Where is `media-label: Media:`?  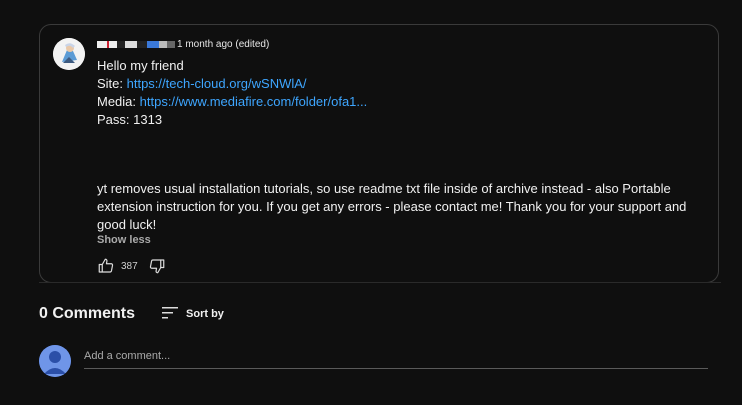
media-label: Media: is located at coordinates (118, 101).